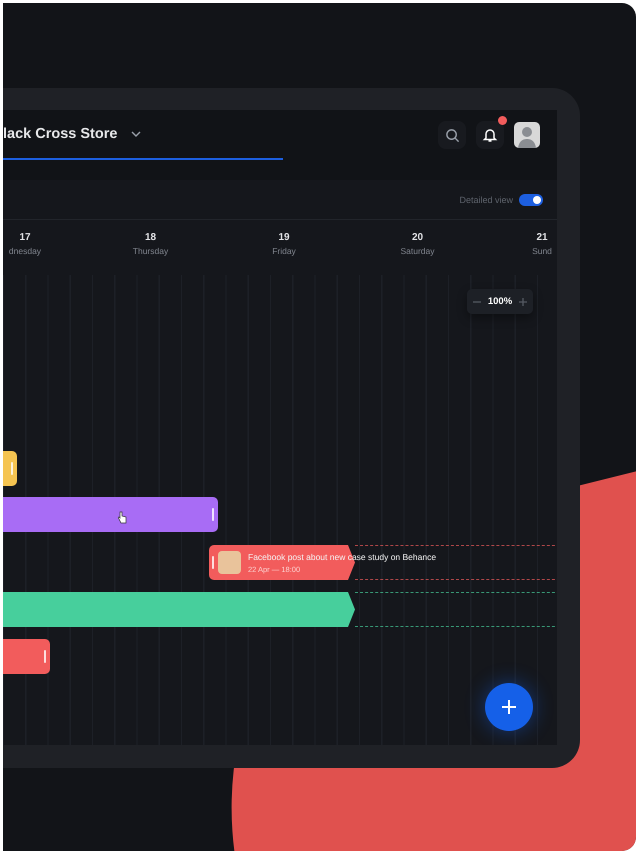 This screenshot has height=854, width=639. What do you see at coordinates (527, 135) in the screenshot?
I see `avatar-silhouette` at bounding box center [527, 135].